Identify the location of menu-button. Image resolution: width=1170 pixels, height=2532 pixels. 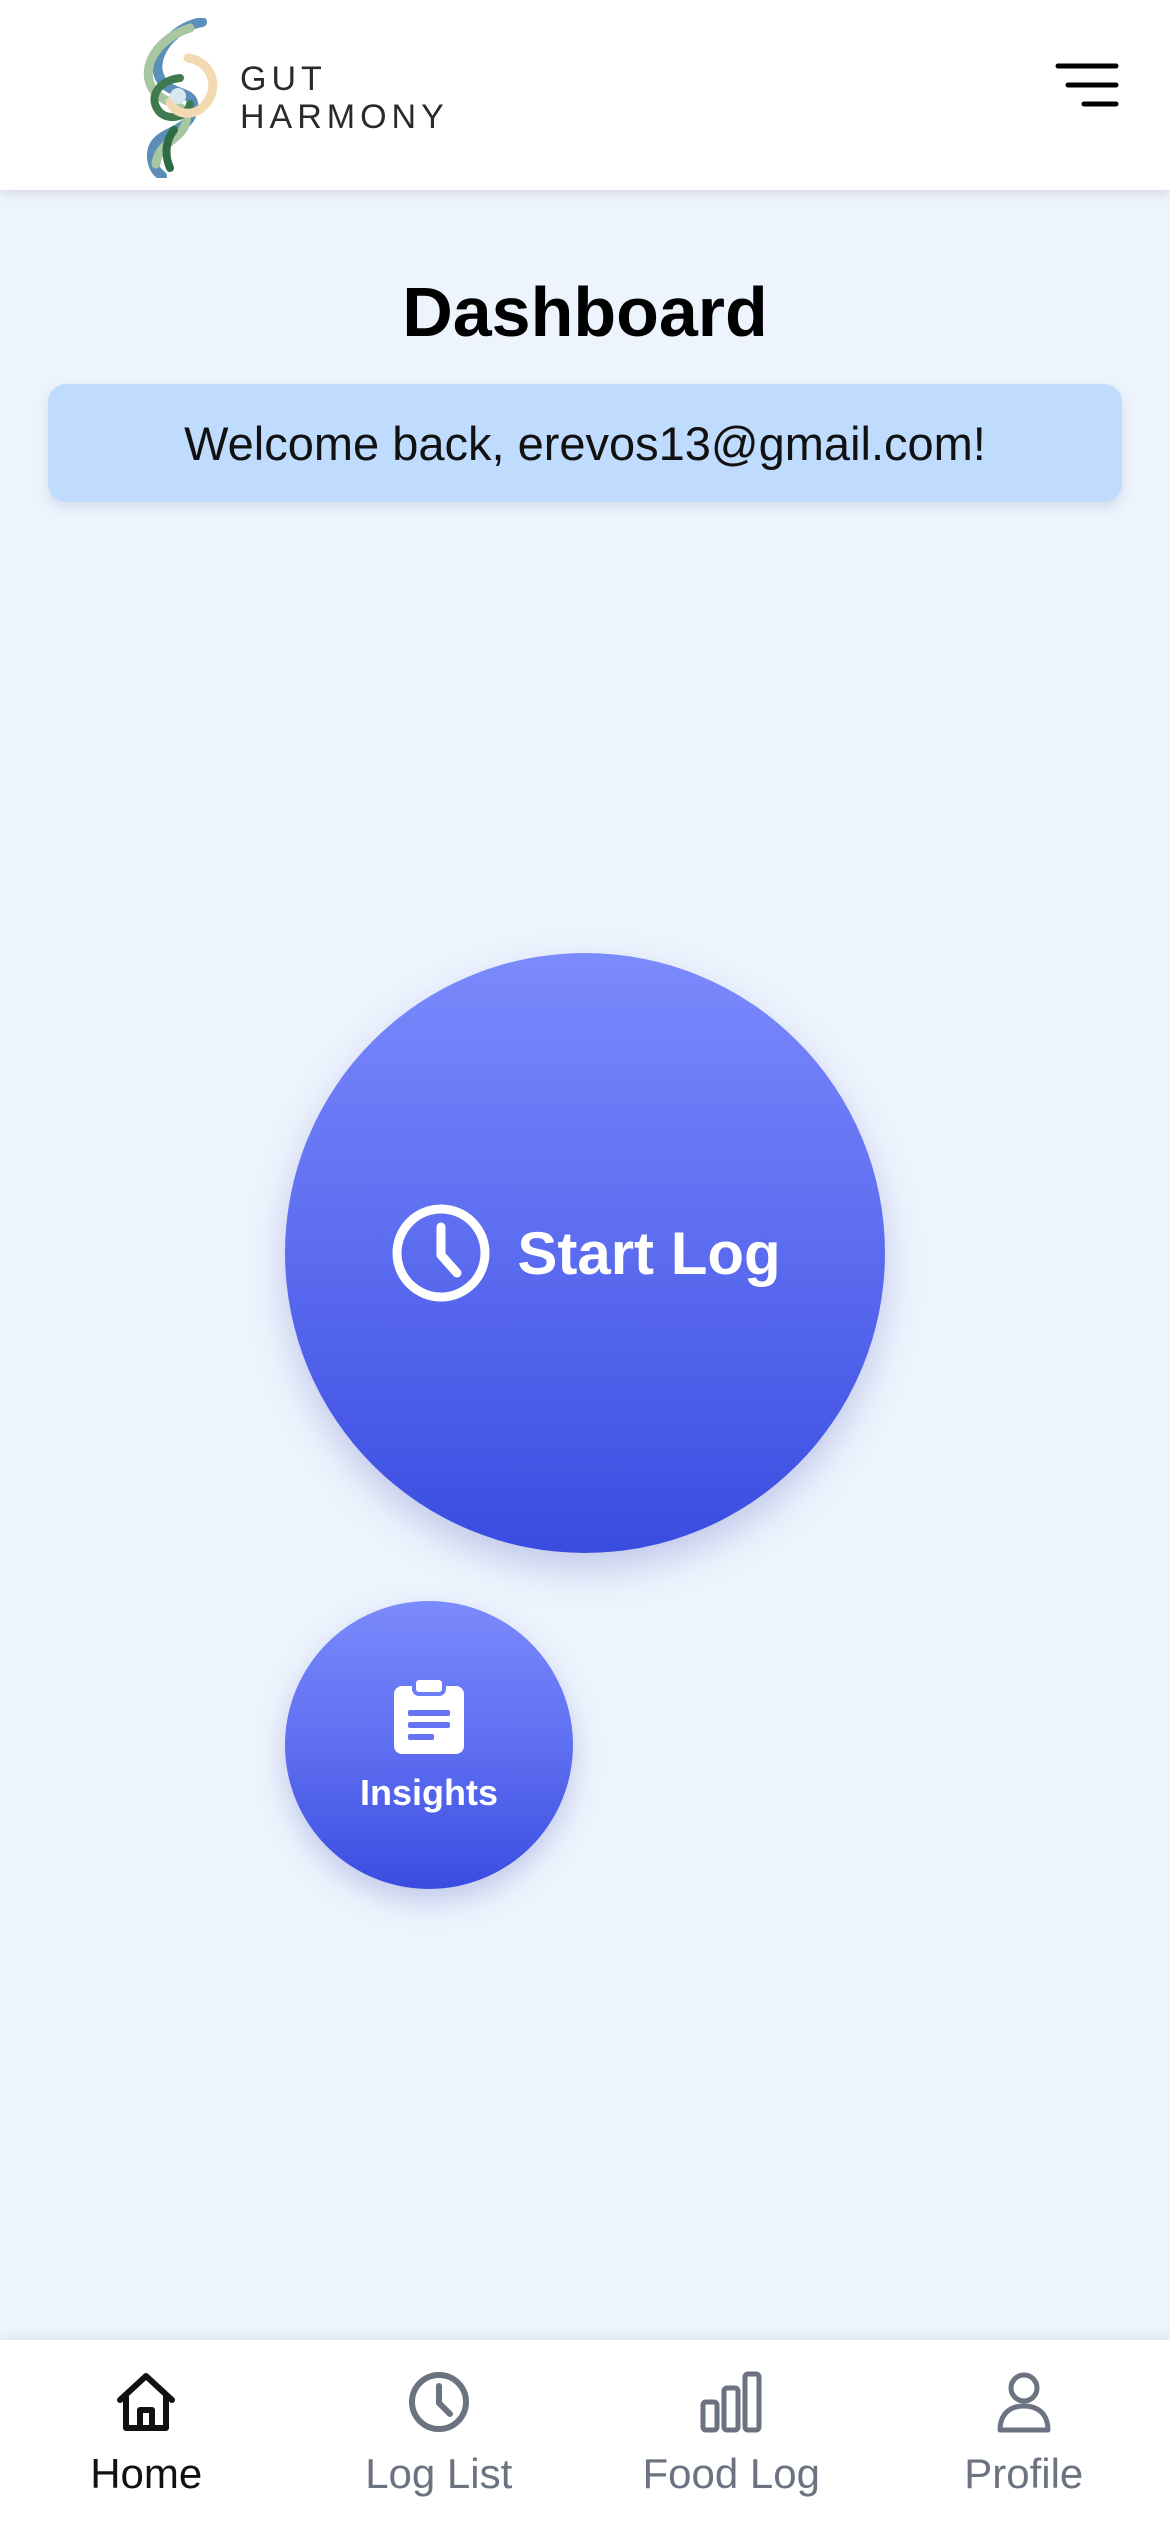
(1087, 85).